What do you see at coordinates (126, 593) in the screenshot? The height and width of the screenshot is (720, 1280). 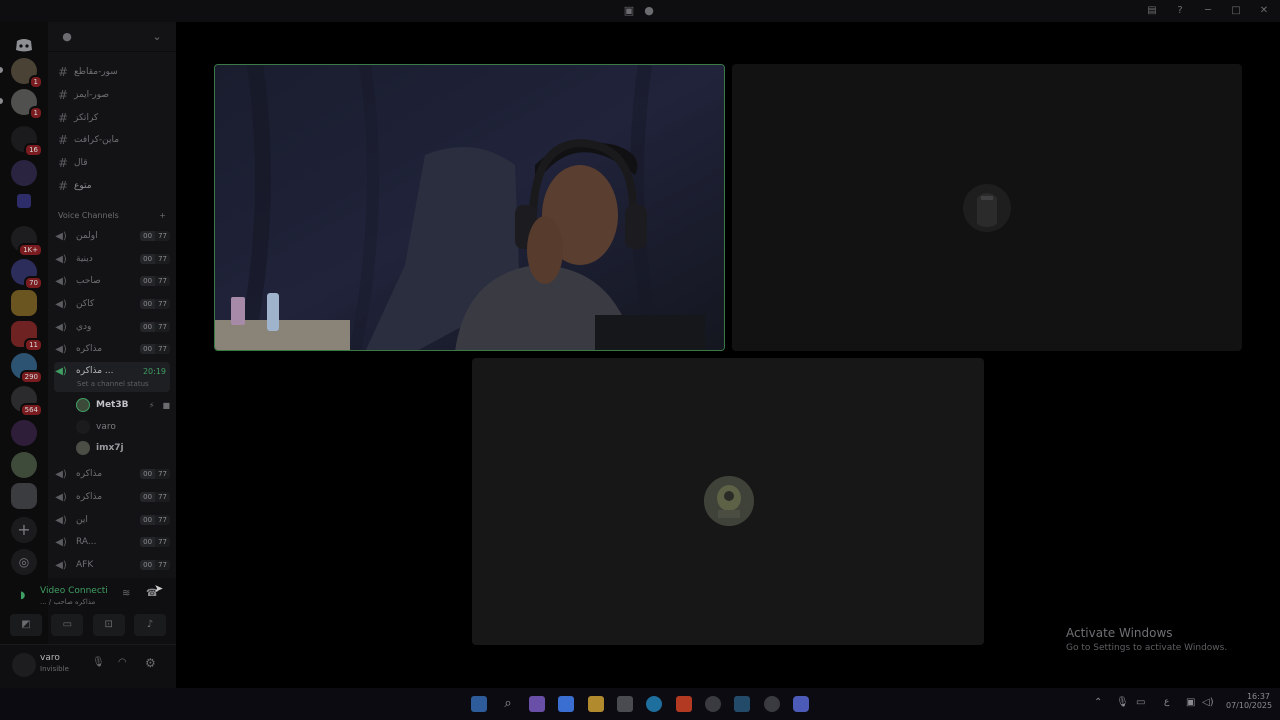 I see `noise-suppression-icon: ≋` at bounding box center [126, 593].